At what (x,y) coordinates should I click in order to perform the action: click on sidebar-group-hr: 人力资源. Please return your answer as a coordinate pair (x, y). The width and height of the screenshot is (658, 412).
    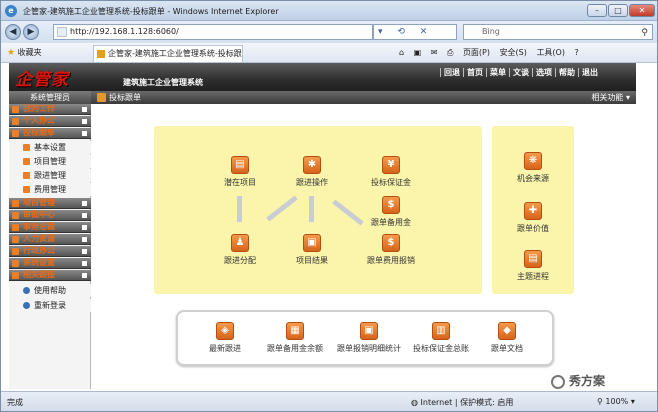
    Looking at the image, I should click on (50, 239).